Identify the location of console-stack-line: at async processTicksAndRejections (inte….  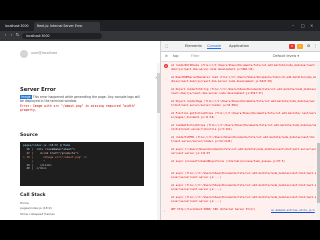
(244, 162).